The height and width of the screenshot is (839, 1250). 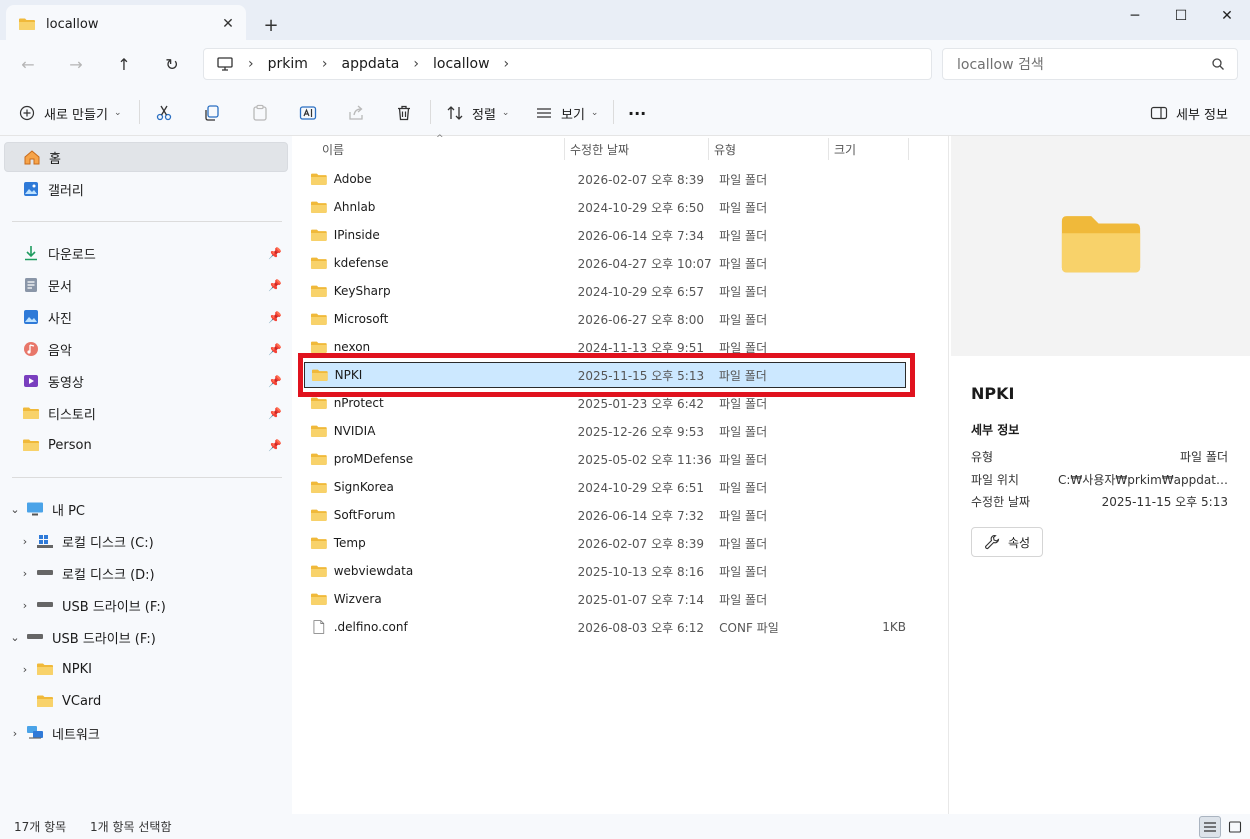 I want to click on cut-button, so click(x=168, y=113).